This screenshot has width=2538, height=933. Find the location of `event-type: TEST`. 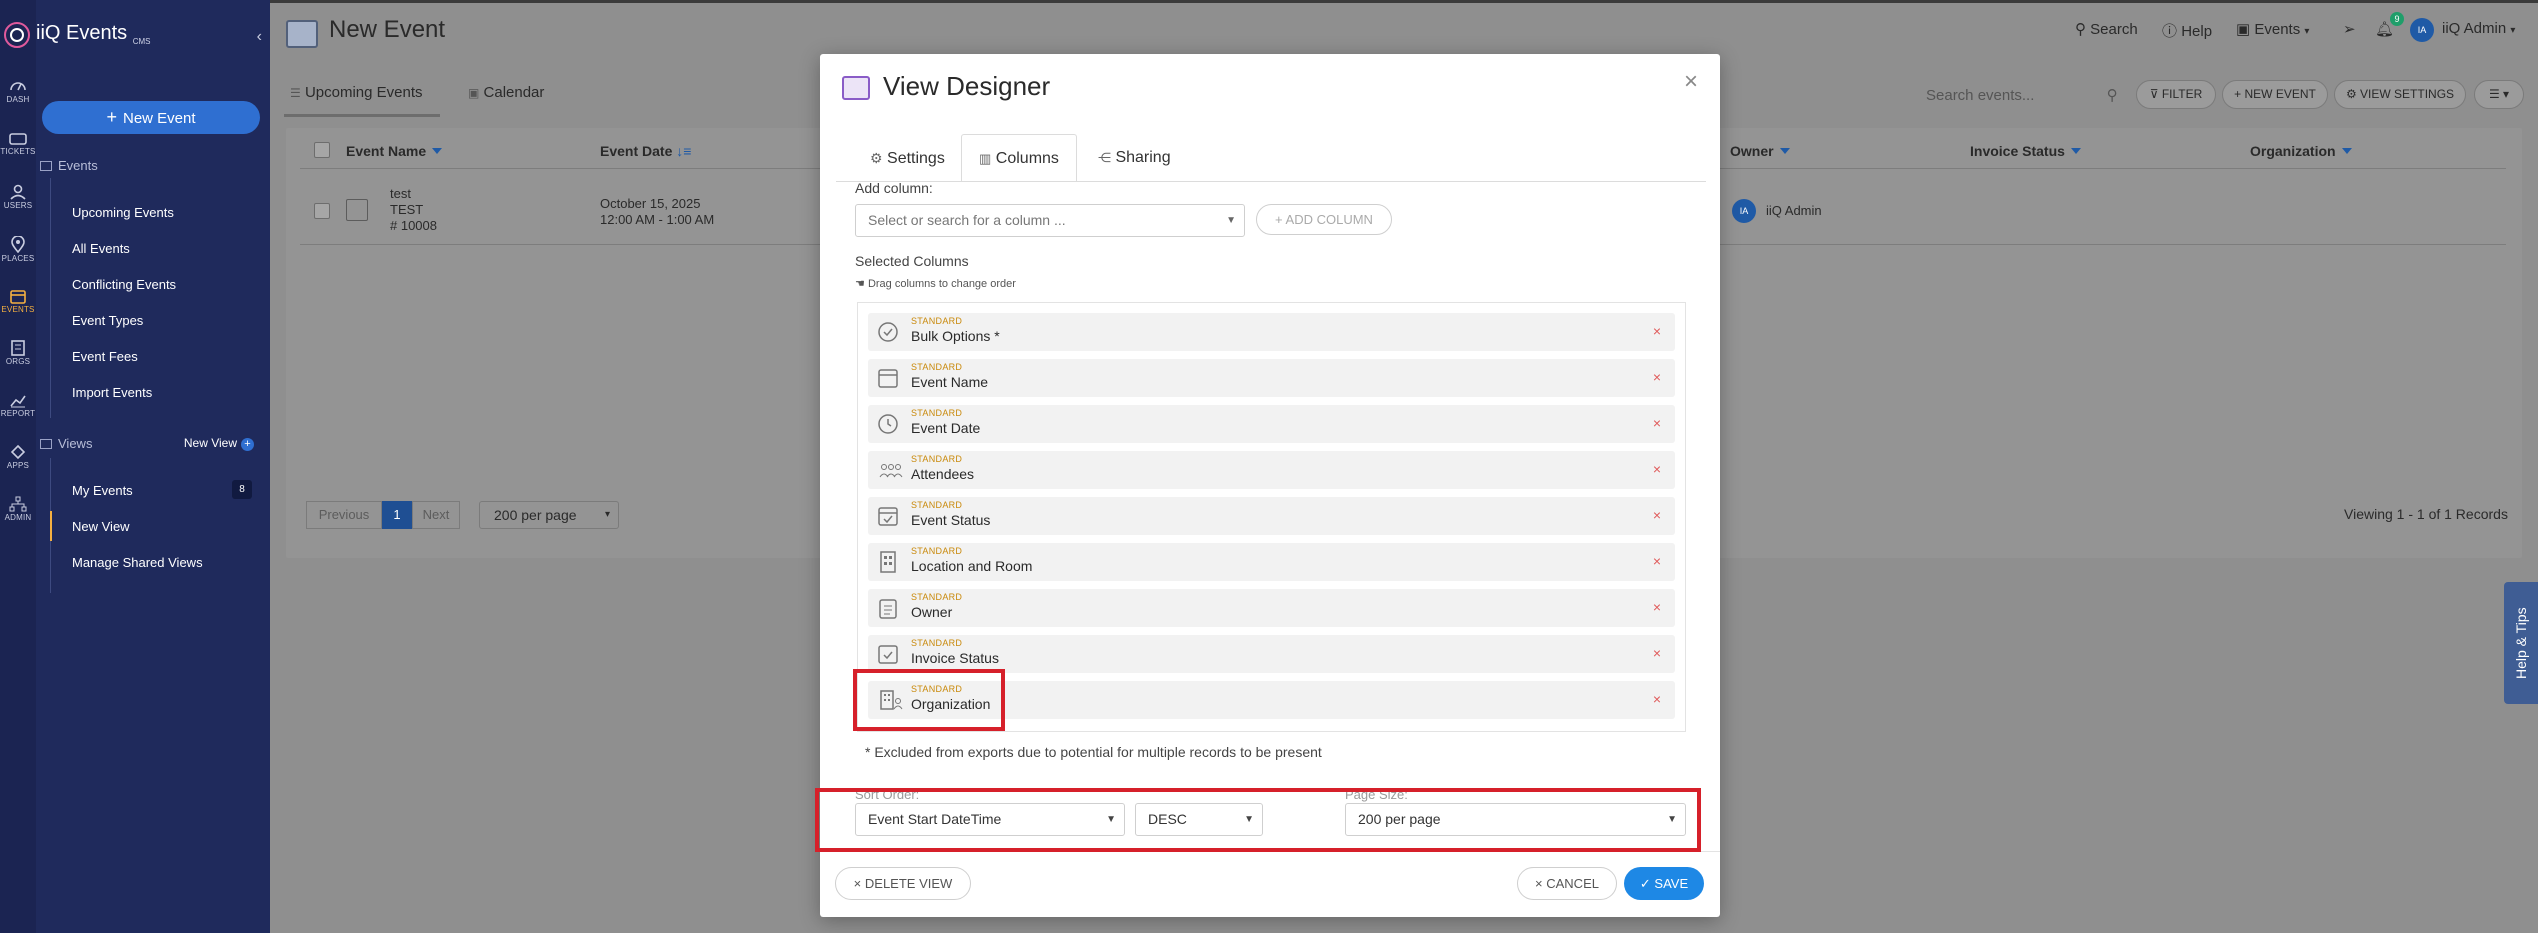

event-type: TEST is located at coordinates (407, 209).